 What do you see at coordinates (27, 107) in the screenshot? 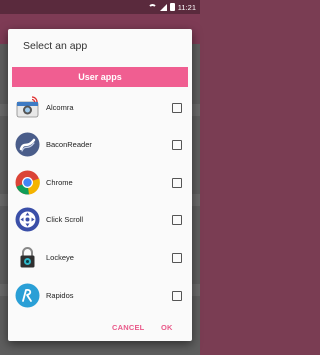
I see `alcomra-camera-icon` at bounding box center [27, 107].